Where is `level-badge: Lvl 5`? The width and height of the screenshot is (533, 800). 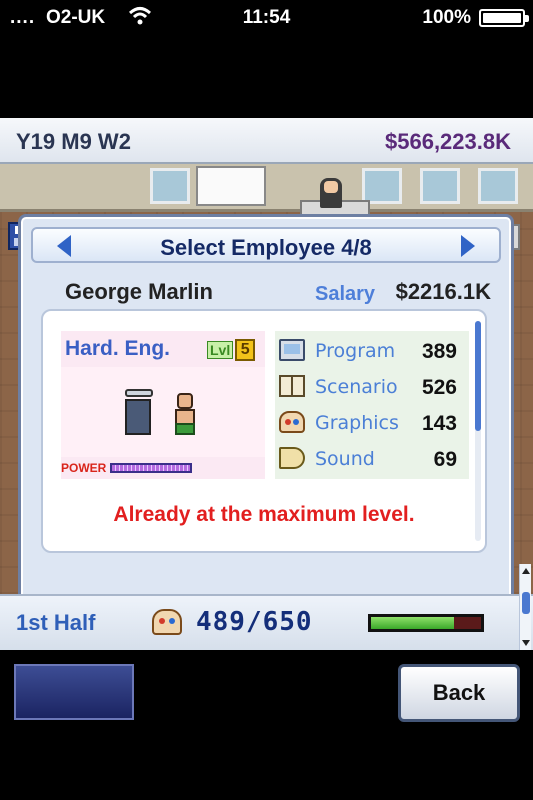
level-badge: Lvl 5 is located at coordinates (231, 350).